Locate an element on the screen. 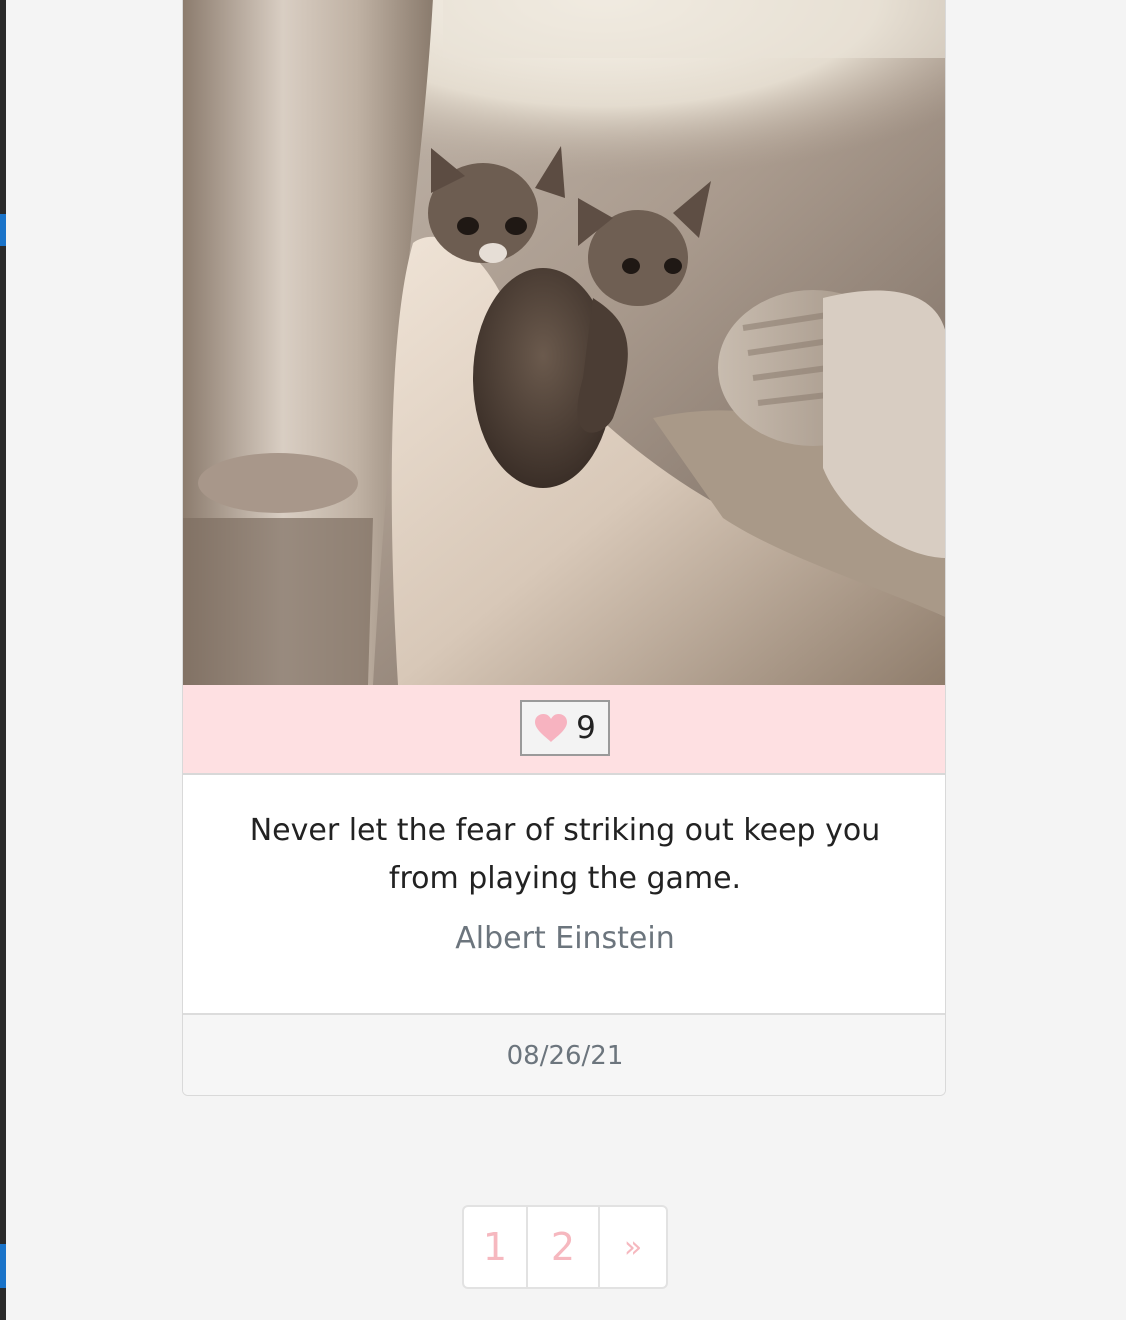  like-count: 9 is located at coordinates (586, 728).